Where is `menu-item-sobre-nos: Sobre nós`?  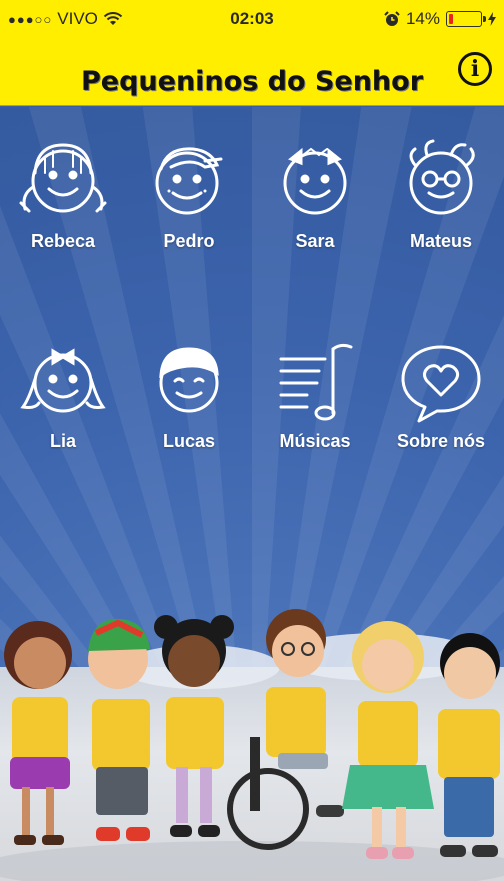 menu-item-sobre-nos: Sobre nós is located at coordinates (441, 382).